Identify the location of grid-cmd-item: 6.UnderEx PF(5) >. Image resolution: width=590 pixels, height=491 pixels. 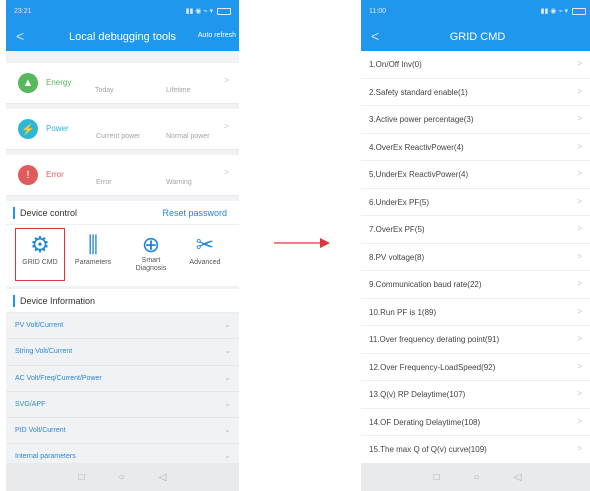
(475, 202).